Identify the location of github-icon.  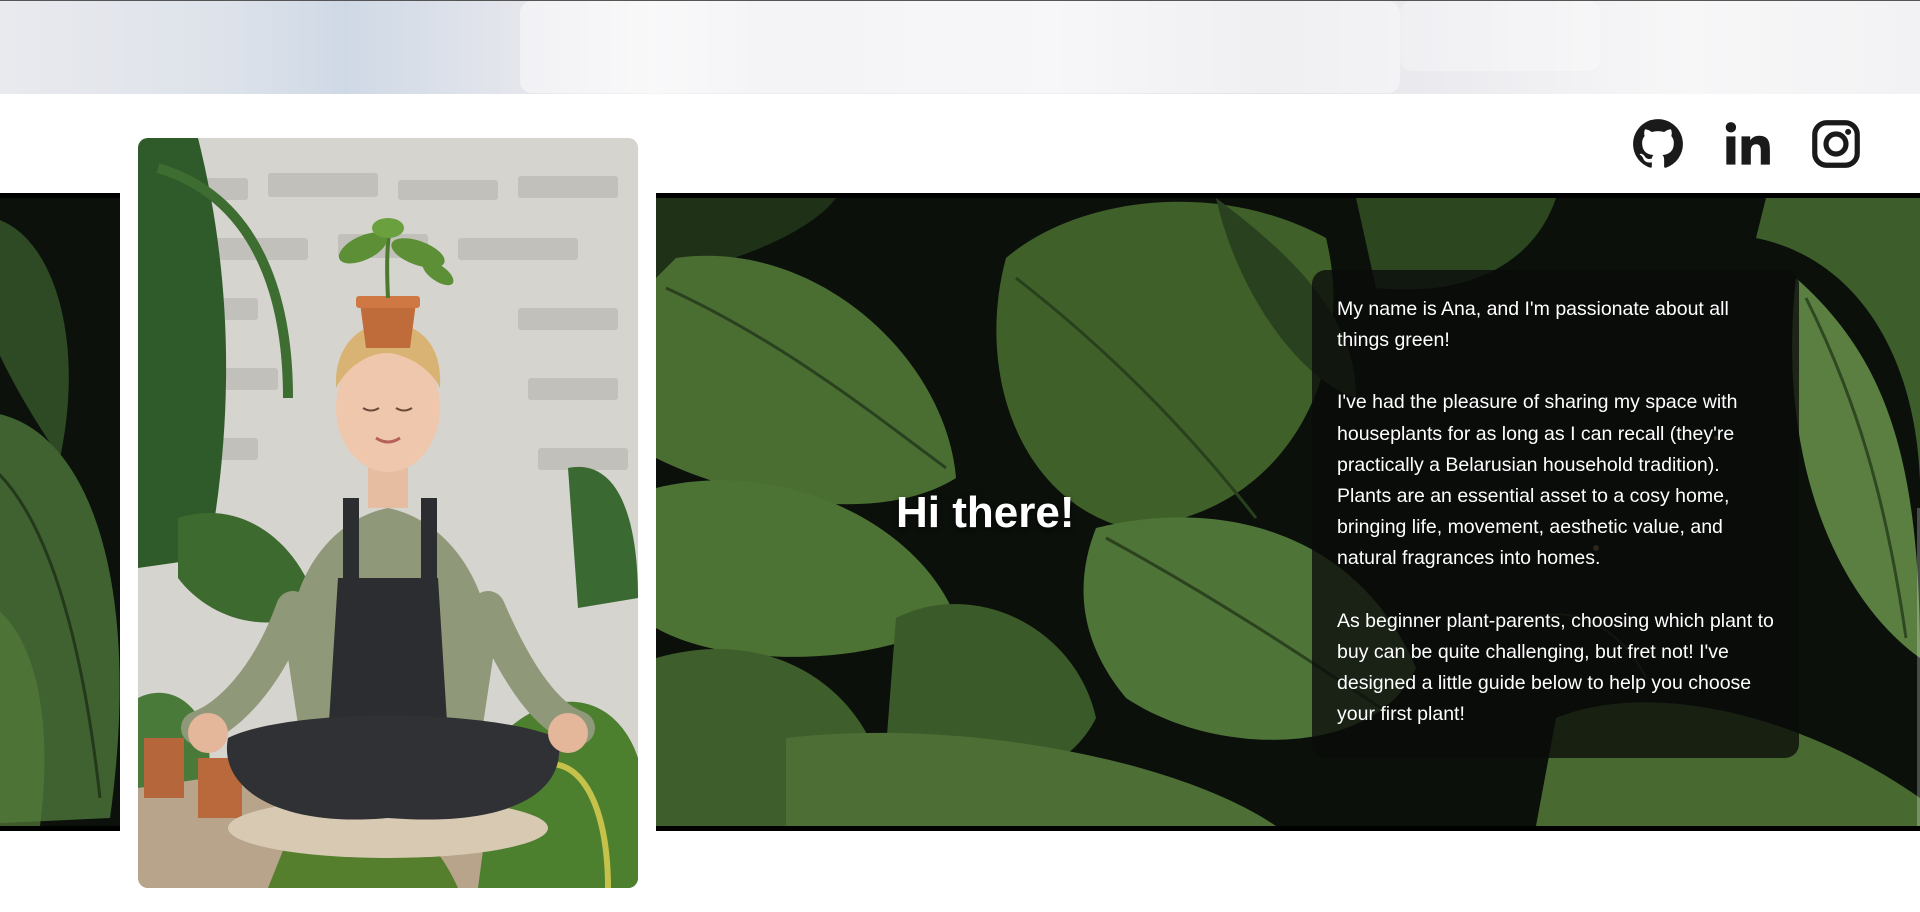
(1658, 143).